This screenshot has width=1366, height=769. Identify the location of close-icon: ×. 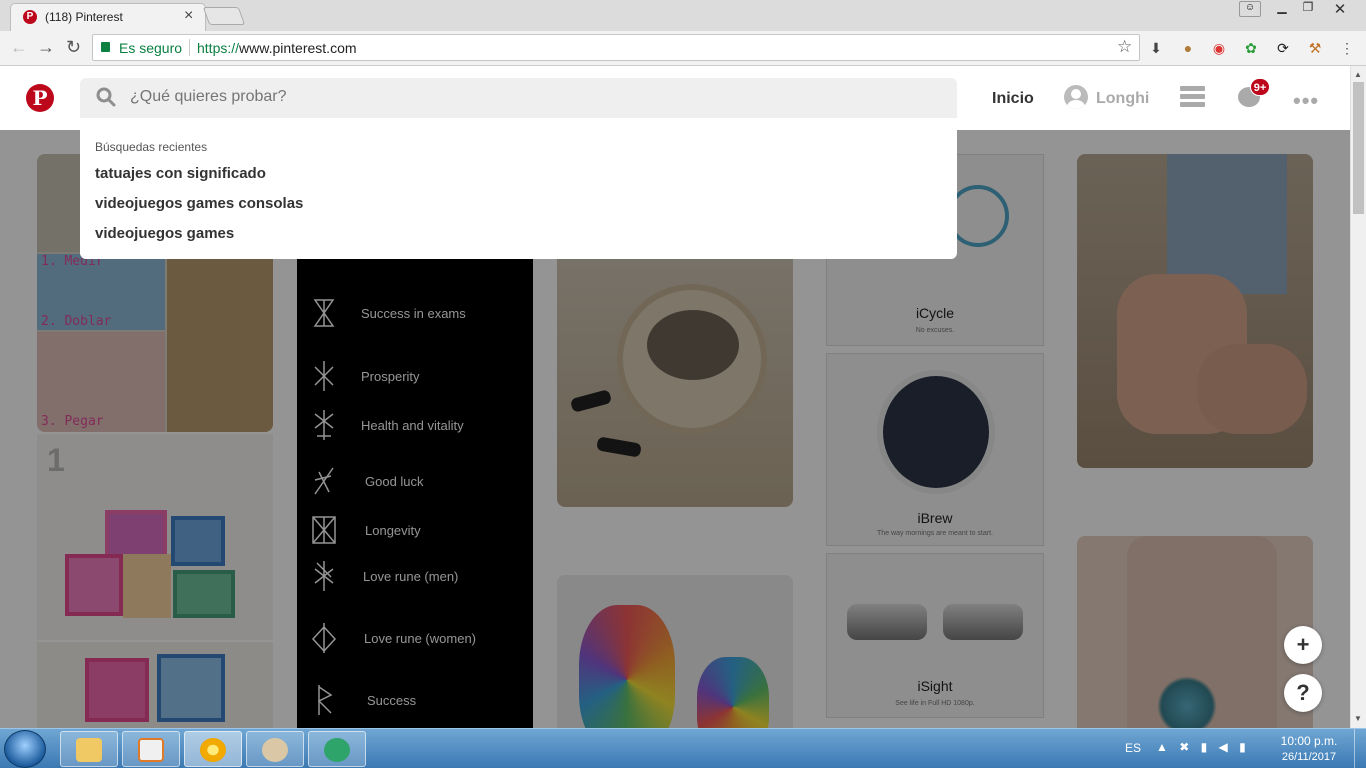
(188, 16).